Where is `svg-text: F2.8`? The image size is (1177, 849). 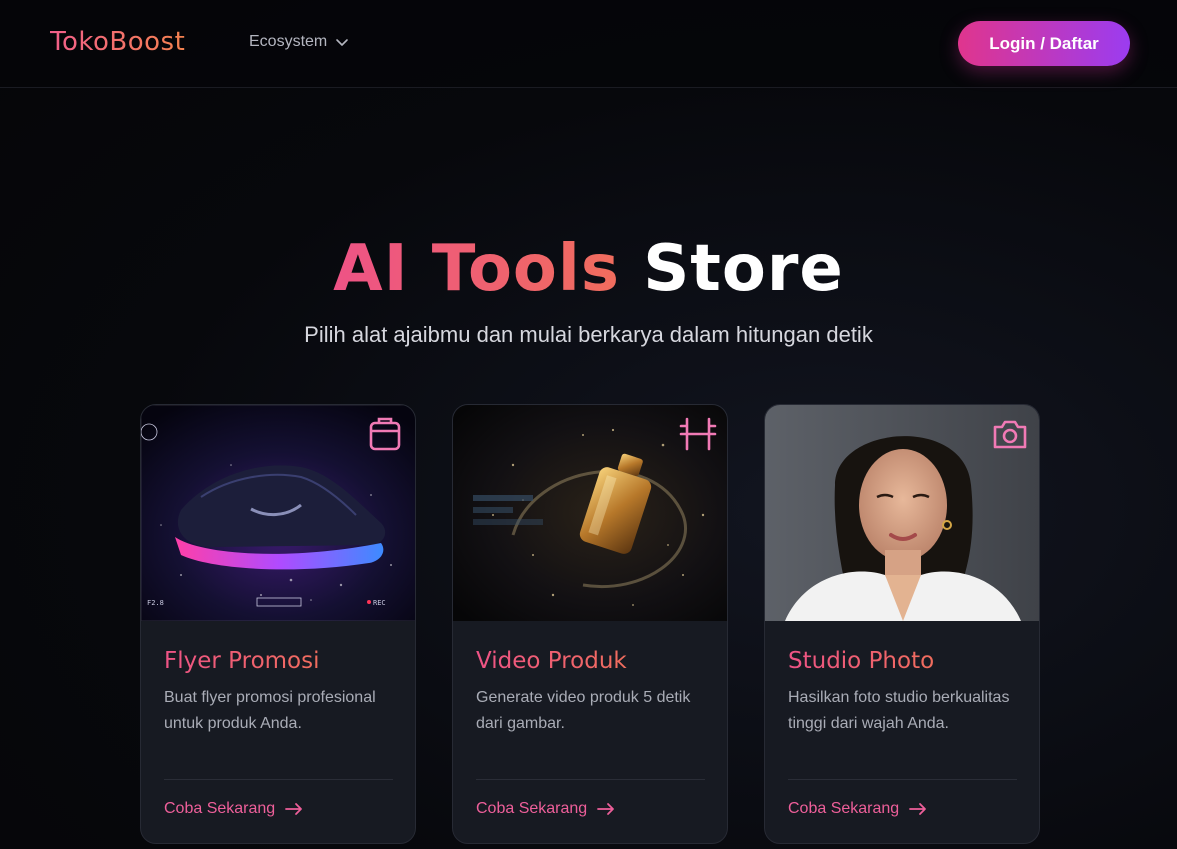 svg-text: F2.8 is located at coordinates (155, 603).